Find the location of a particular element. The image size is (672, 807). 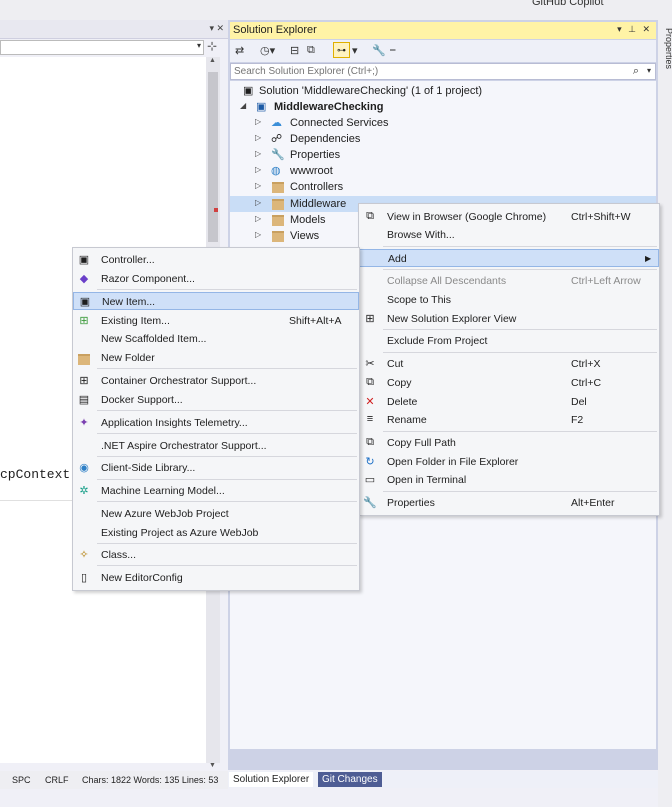

submenu-arrow-icon: ▶ is located at coordinates (648, 258).